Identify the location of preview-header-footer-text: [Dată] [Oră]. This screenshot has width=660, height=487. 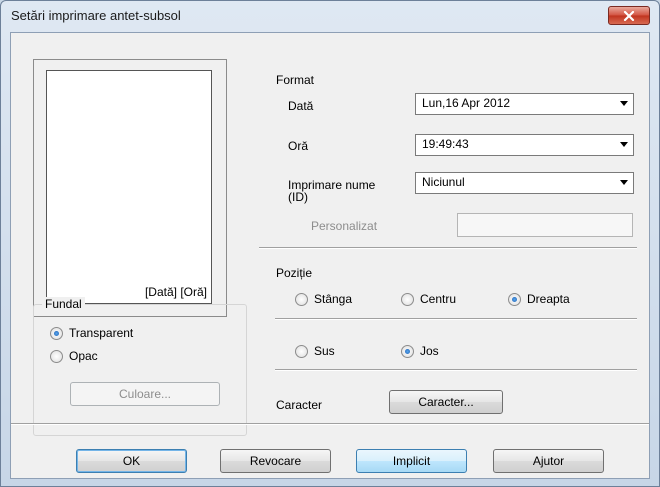
(175, 292).